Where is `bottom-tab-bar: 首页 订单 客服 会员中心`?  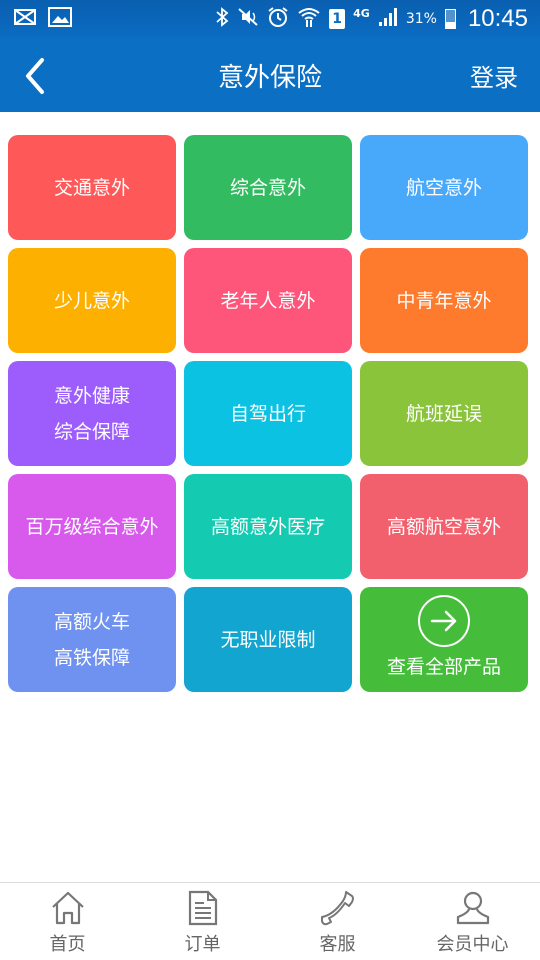 bottom-tab-bar: 首页 订单 客服 会员中心 is located at coordinates (270, 921).